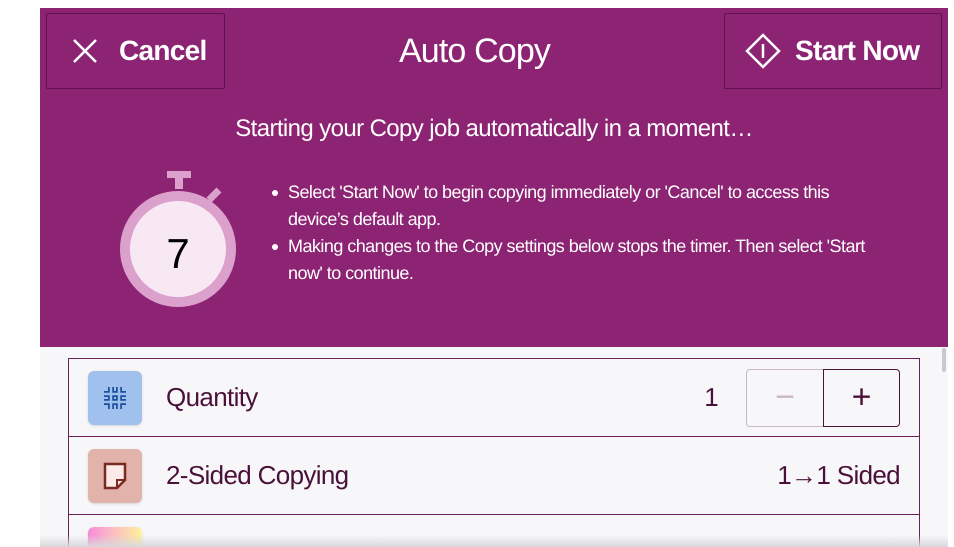 The height and width of the screenshot is (547, 954). I want to click on setting-value: 1→1 Sided, so click(838, 475).